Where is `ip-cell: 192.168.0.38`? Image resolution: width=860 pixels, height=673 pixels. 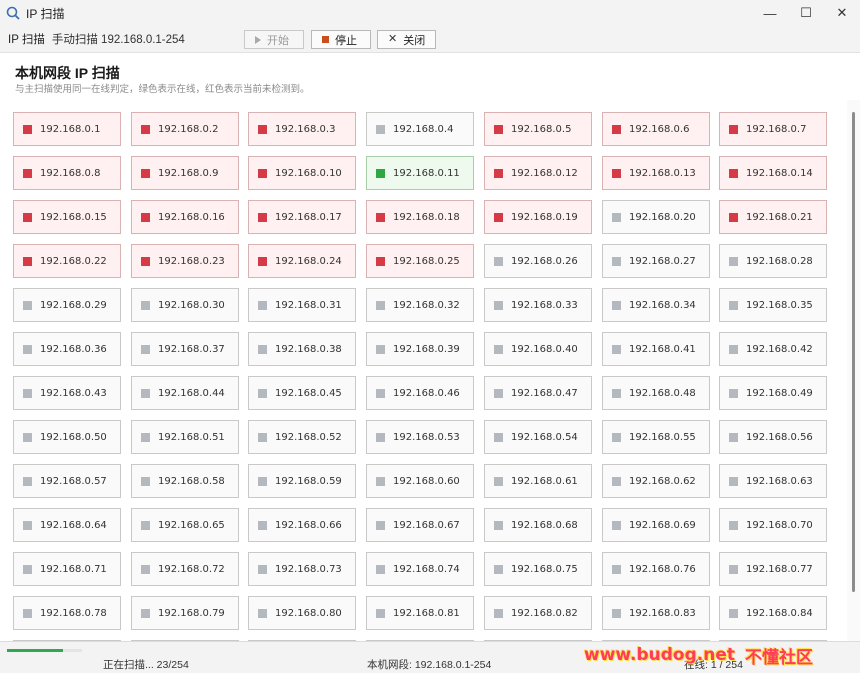
ip-cell: 192.168.0.38 is located at coordinates (302, 349).